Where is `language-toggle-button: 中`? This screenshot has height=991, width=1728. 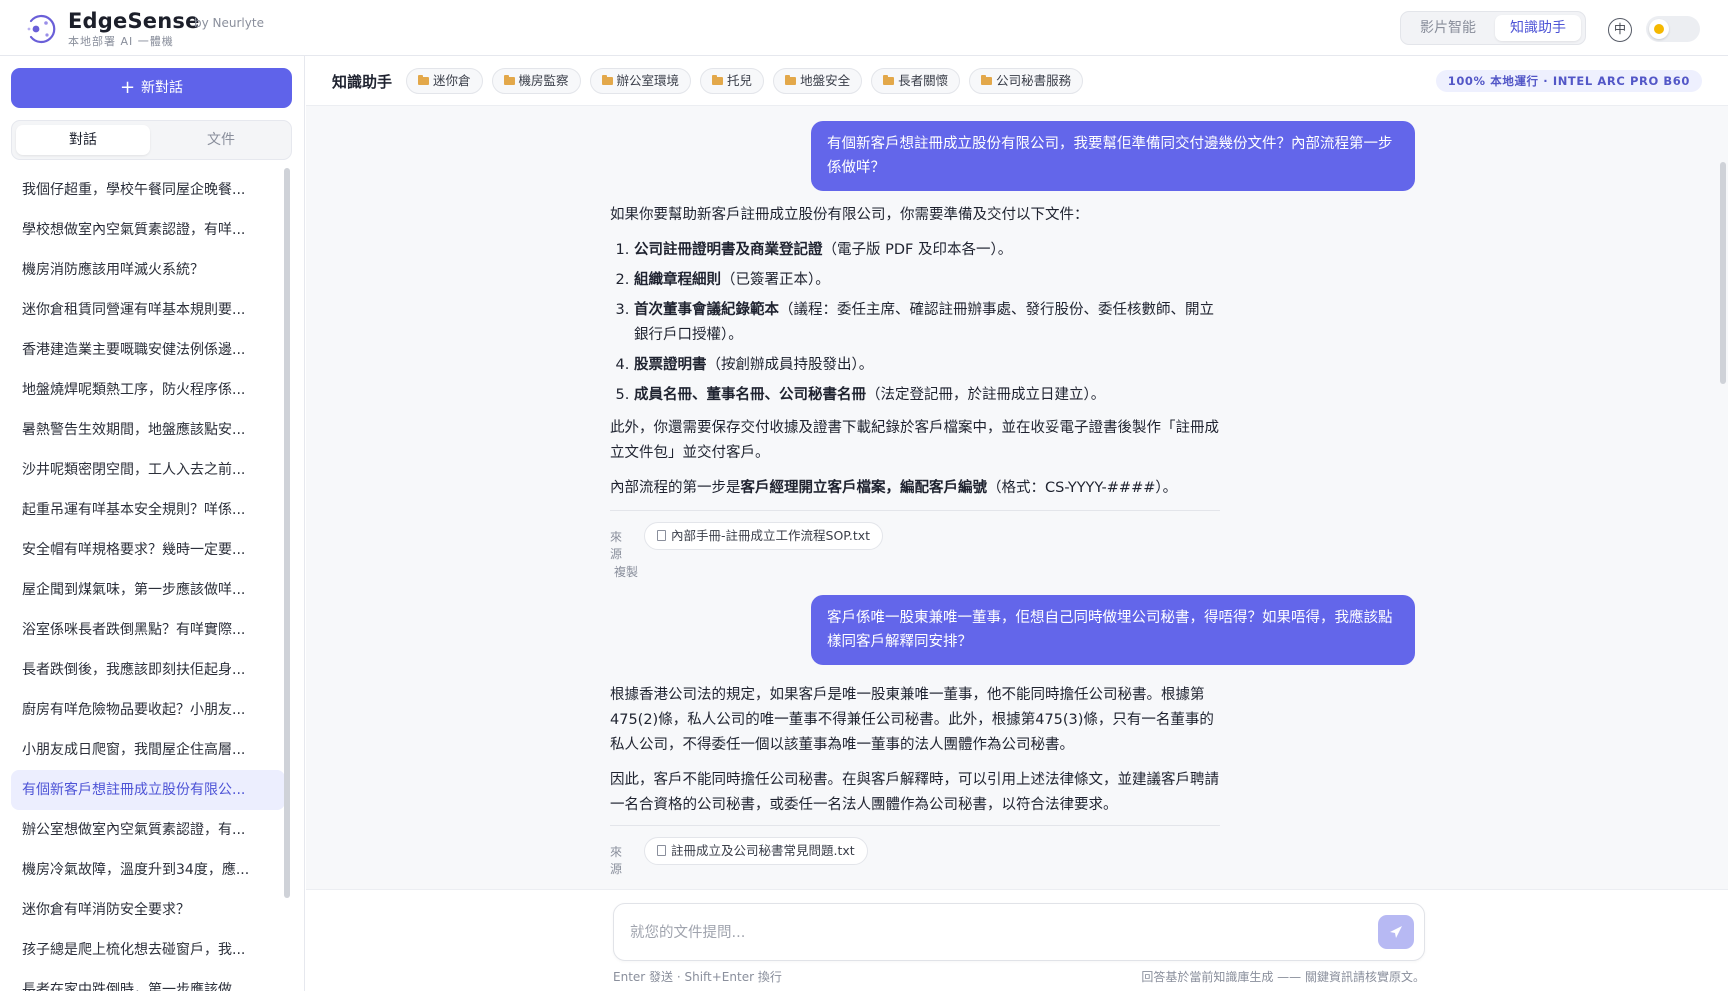 language-toggle-button: 中 is located at coordinates (1620, 30).